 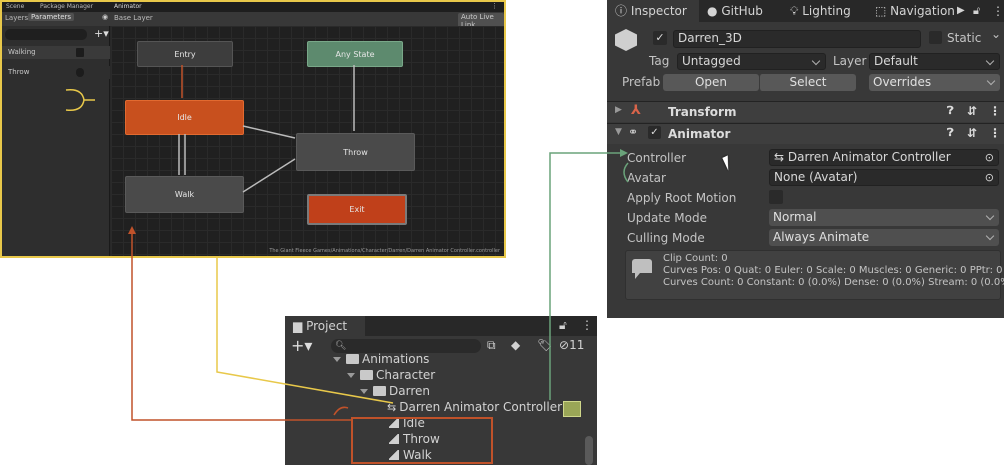 What do you see at coordinates (626, 172) in the screenshot?
I see `green-bracket-mark` at bounding box center [626, 172].